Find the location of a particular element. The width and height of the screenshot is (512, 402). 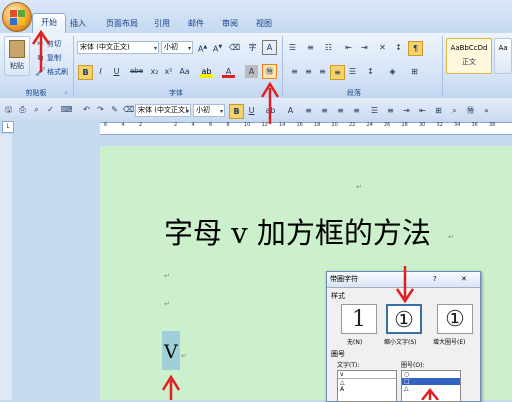

arrow-to-shrink-style is located at coordinates (405, 285).